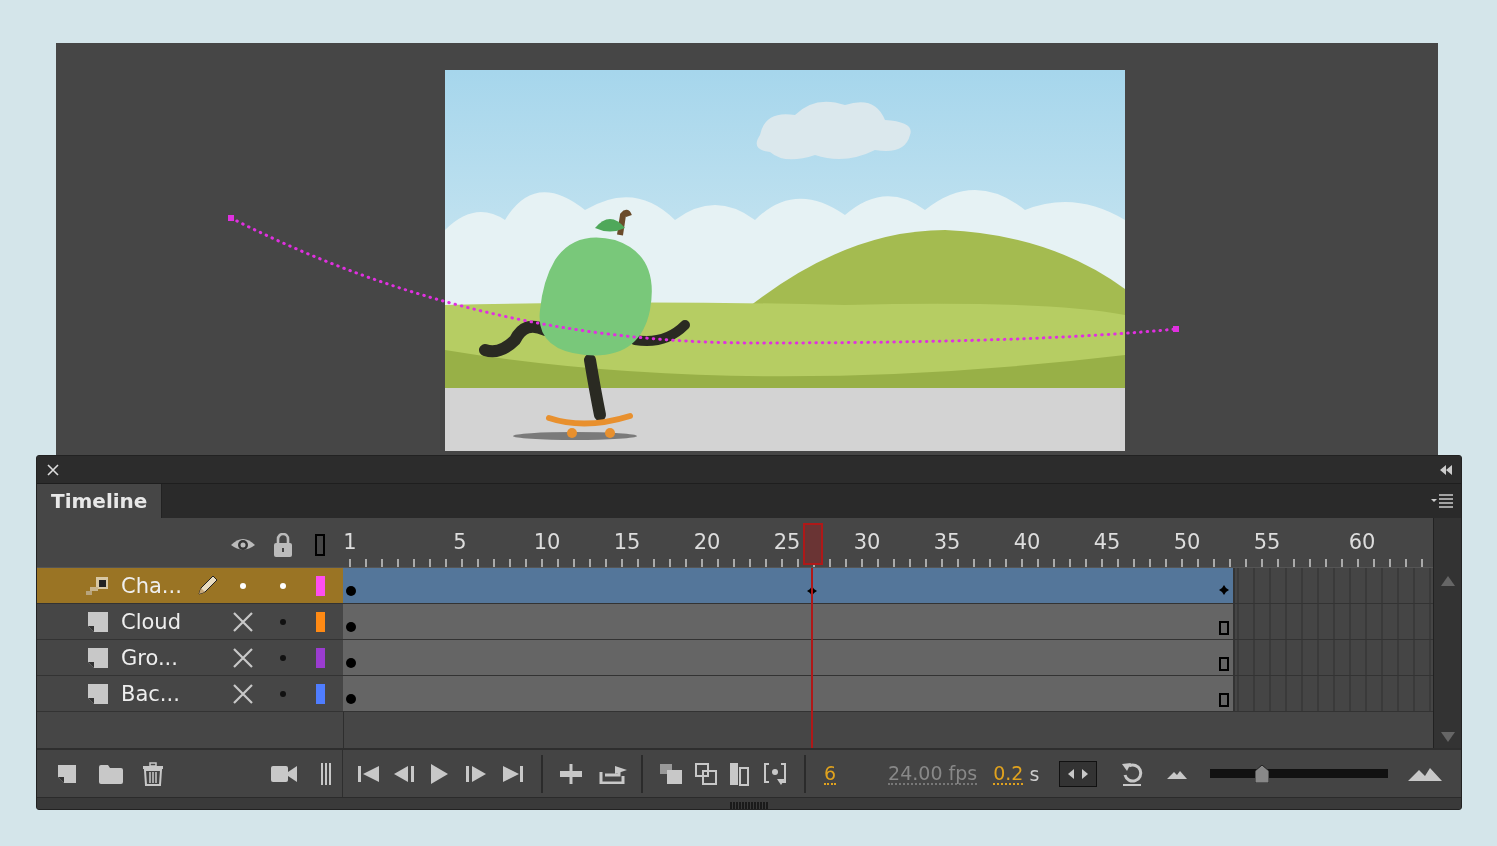 The width and height of the screenshot is (1497, 846). I want to click on folder-icon, so click(111, 773).